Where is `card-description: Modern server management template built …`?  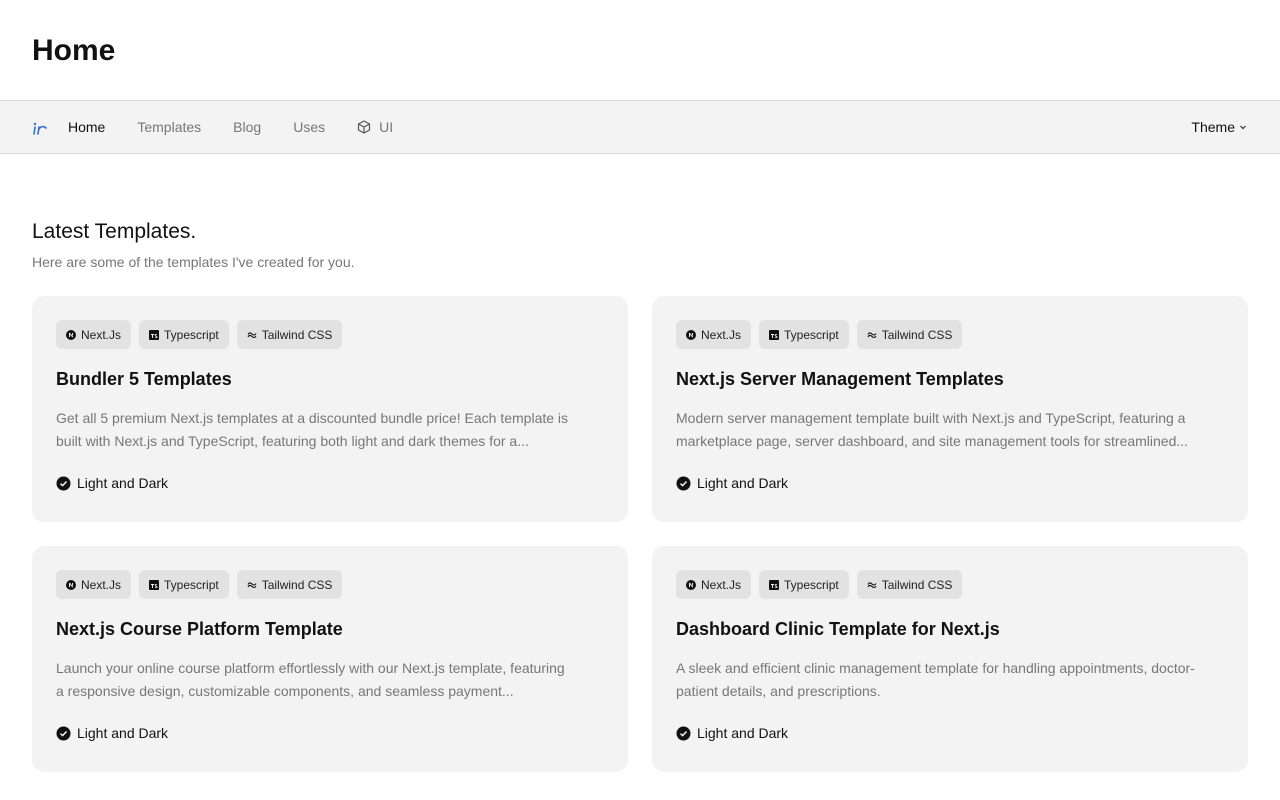 card-description: Modern server management template built … is located at coordinates (932, 429).